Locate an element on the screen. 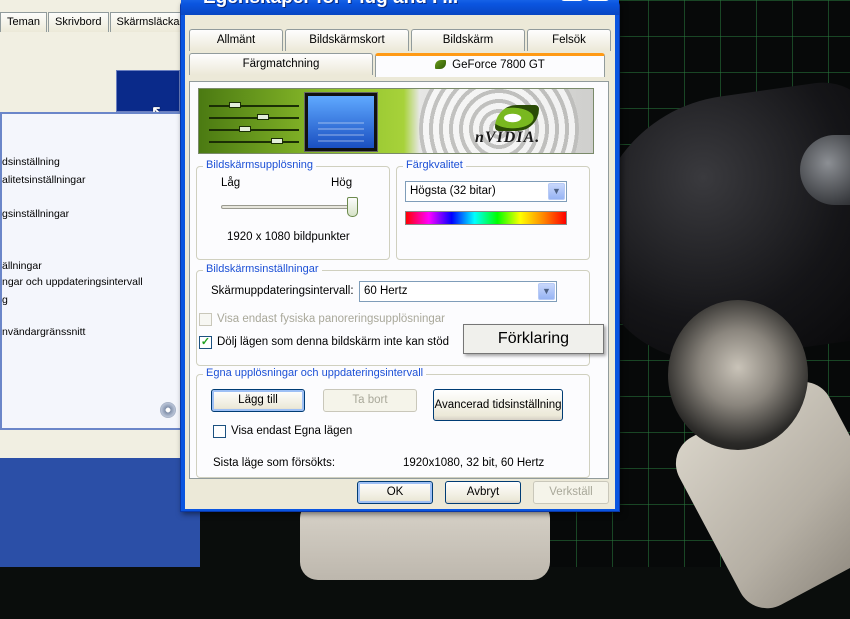 Image resolution: width=850 pixels, height=619 pixels. color-spectrum-bar is located at coordinates (486, 218).